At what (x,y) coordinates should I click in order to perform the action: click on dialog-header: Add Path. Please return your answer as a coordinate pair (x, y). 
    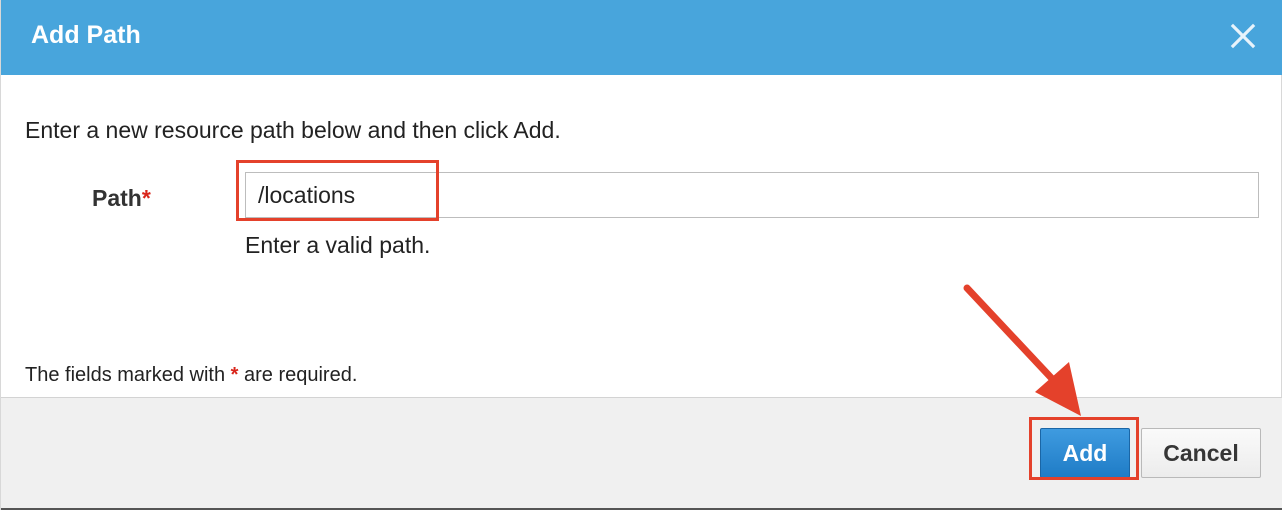
    Looking at the image, I should click on (641, 37).